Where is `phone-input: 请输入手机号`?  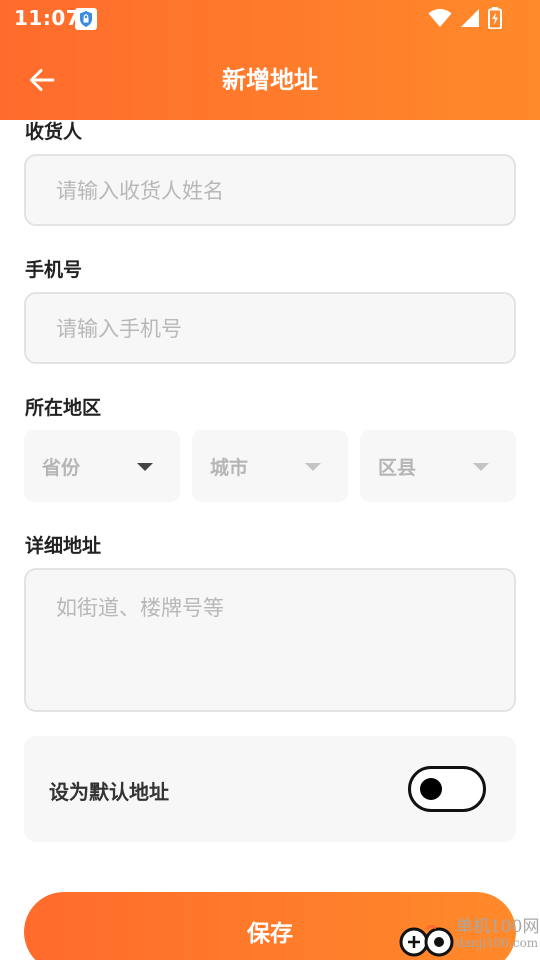
phone-input: 请输入手机号 is located at coordinates (270, 328).